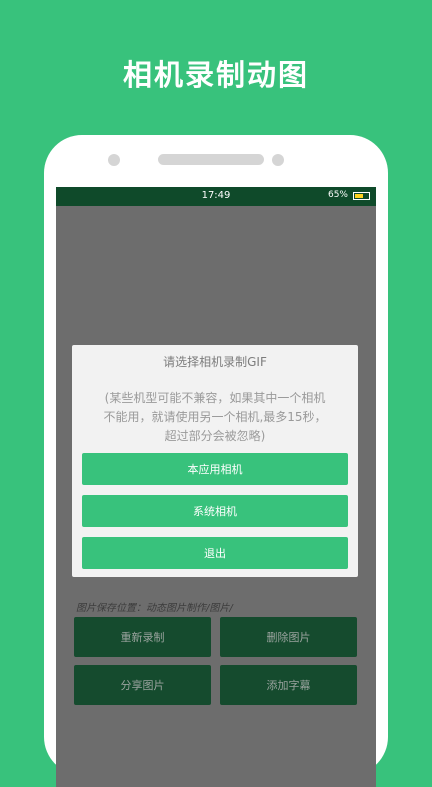  Describe the element at coordinates (142, 685) in the screenshot. I see `share-image-button: 分享图片` at that location.